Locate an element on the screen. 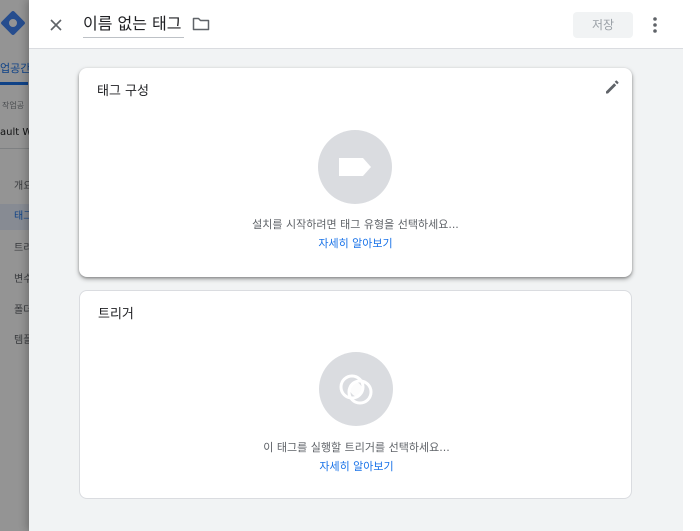 This screenshot has height=531, width=700. tag-configuration-title: 태그 구성 is located at coordinates (123, 91).